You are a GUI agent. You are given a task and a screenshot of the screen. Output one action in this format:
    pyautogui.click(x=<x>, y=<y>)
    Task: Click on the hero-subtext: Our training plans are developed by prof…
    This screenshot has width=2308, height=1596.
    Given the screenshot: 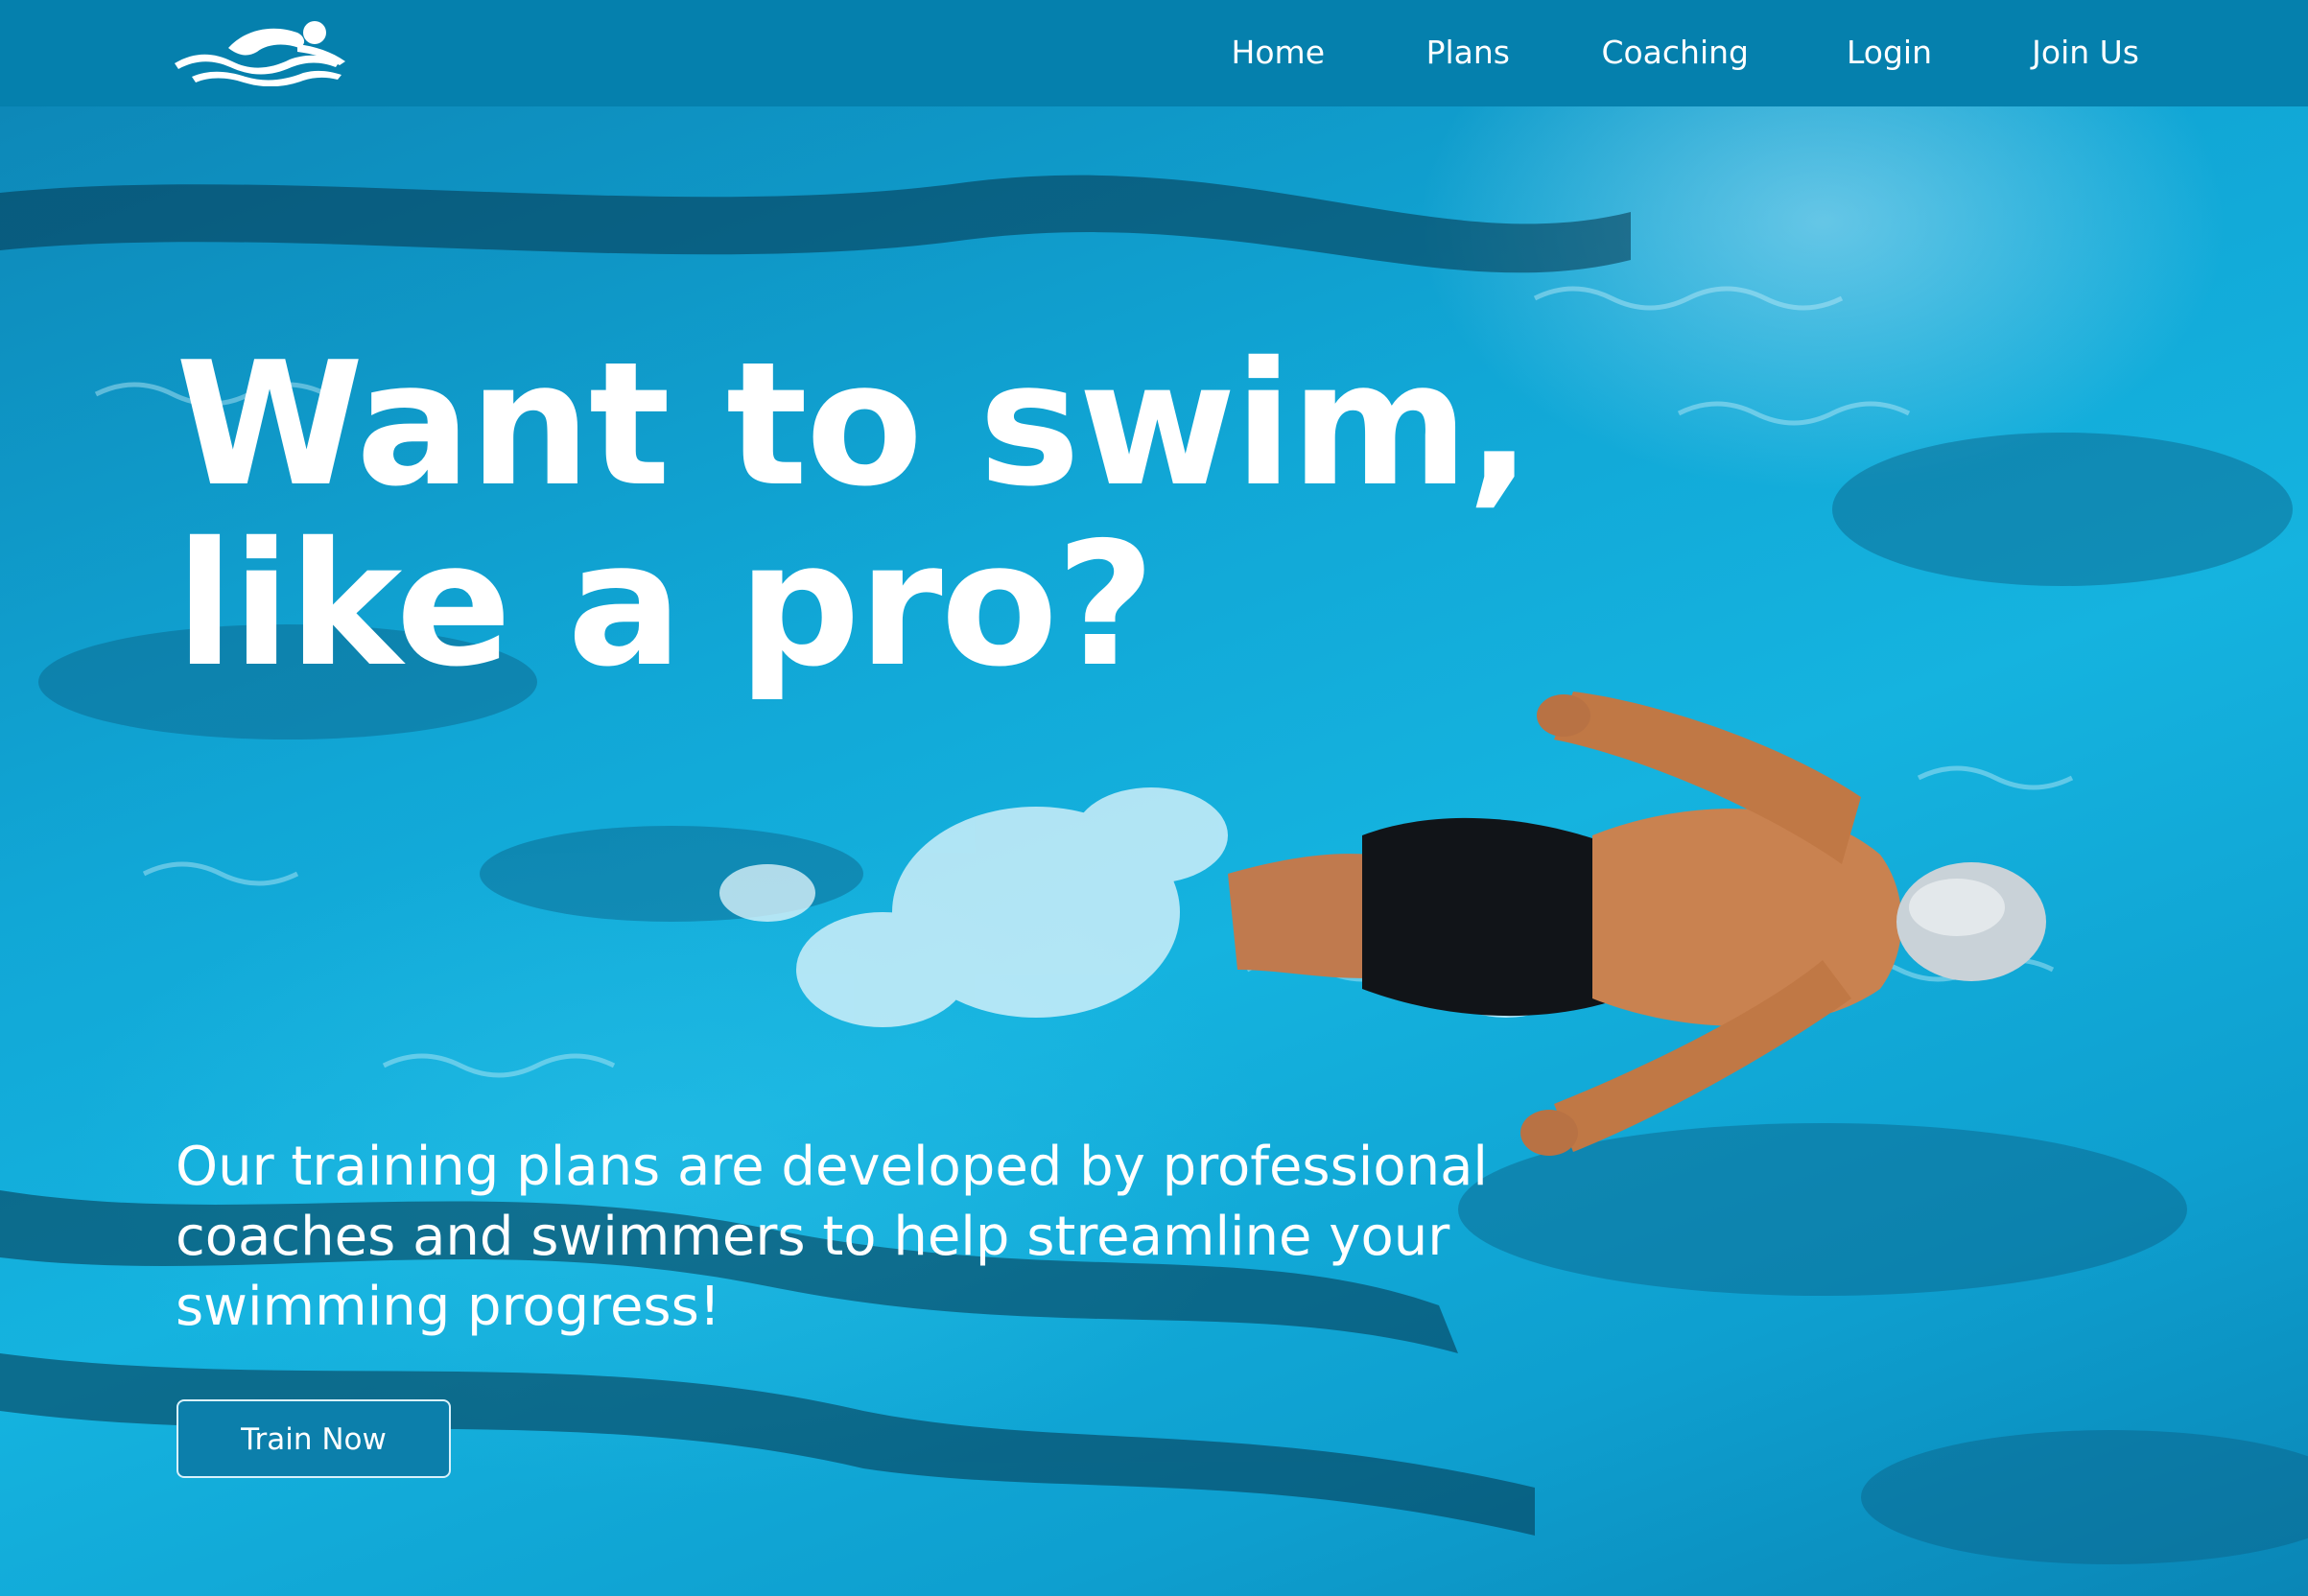 What is the action you would take?
    pyautogui.click(x=832, y=1237)
    